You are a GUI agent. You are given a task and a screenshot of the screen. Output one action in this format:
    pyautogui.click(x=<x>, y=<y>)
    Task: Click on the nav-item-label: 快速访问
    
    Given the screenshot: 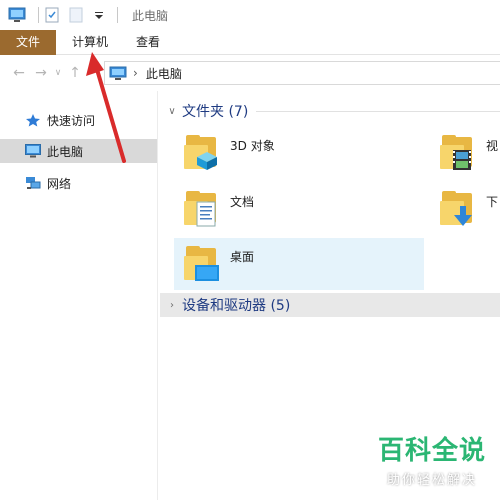 What is the action you would take?
    pyautogui.click(x=71, y=120)
    